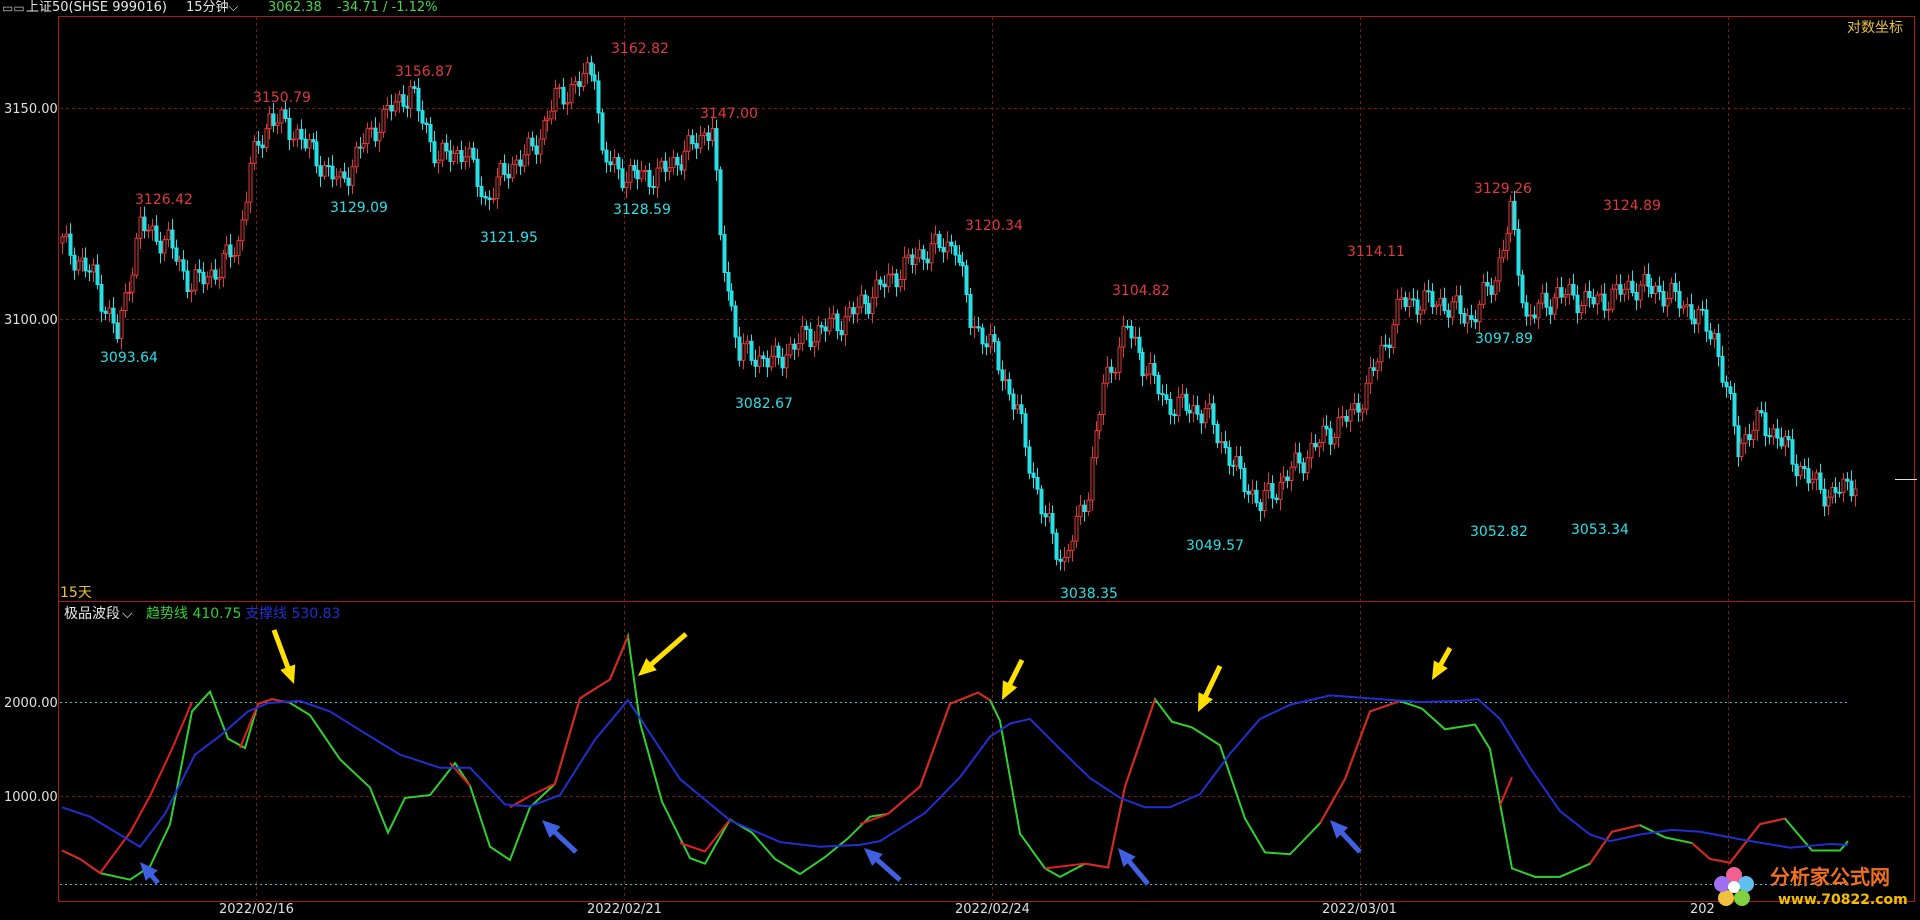 Image resolution: width=1920 pixels, height=920 pixels. Describe the element at coordinates (31, 320) in the screenshot. I see `y-label-3100: 3100.00` at that location.